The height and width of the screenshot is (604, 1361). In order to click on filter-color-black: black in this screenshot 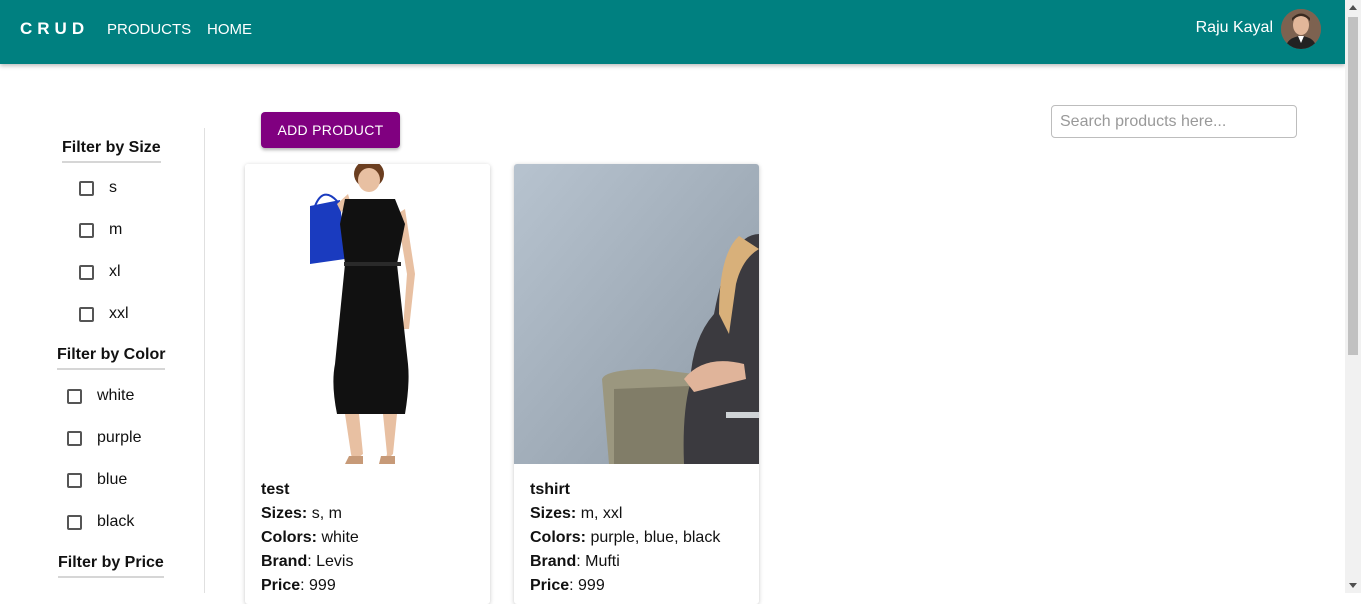, I will do `click(100, 522)`.